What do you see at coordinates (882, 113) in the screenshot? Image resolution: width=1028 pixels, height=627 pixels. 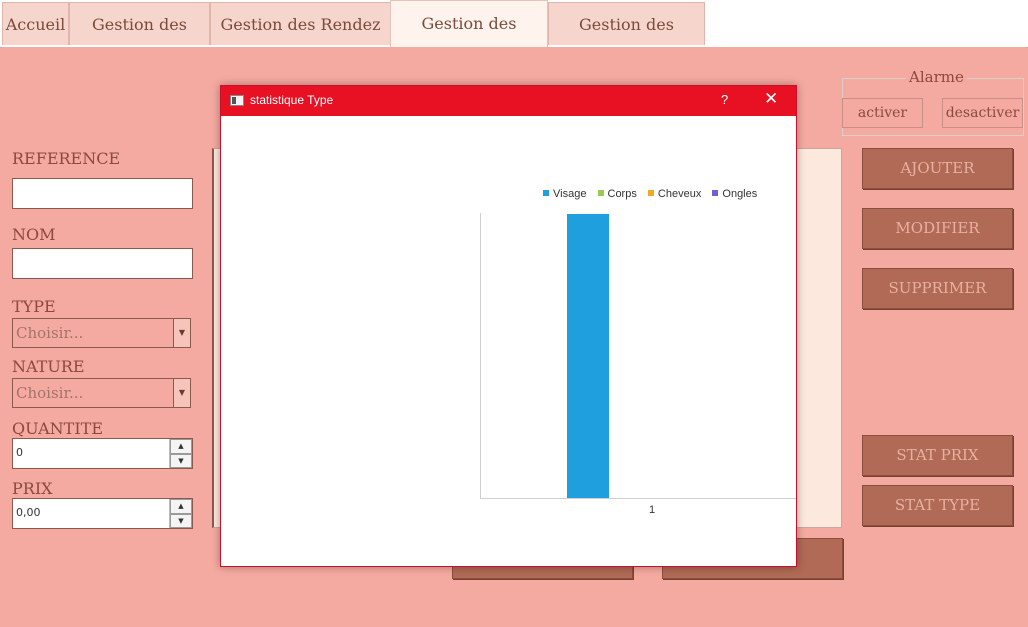 I see `activer-button: activer` at bounding box center [882, 113].